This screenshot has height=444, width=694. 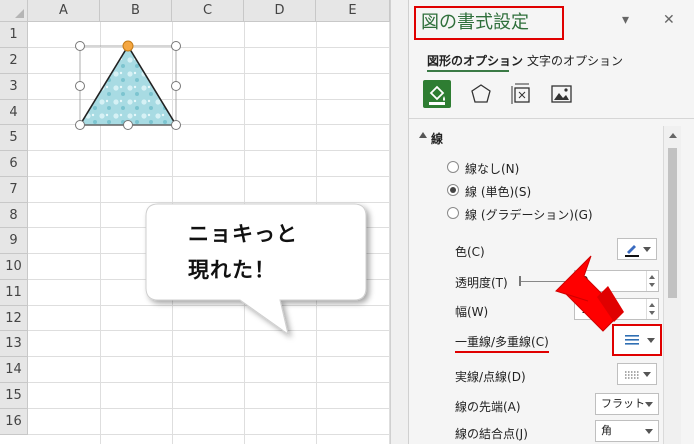 What do you see at coordinates (243, 234) in the screenshot?
I see `callout-line-1: ニョキっと` at bounding box center [243, 234].